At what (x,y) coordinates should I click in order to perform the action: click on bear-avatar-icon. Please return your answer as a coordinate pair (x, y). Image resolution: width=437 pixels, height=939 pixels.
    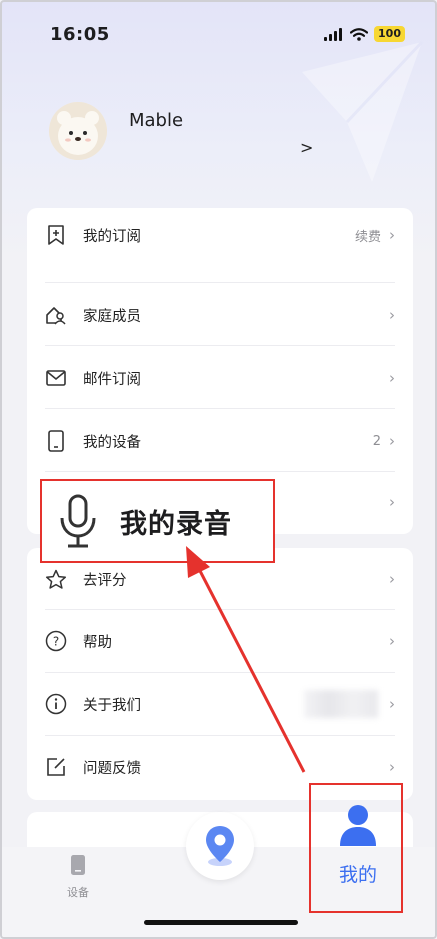
    Looking at the image, I should click on (78, 131).